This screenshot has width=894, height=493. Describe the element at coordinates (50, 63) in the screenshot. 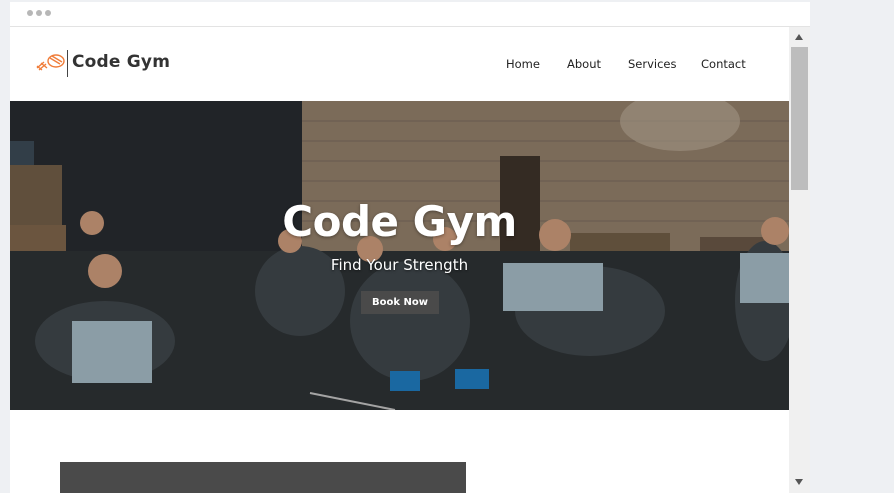

I see `dumbbell-logo-icon` at that location.